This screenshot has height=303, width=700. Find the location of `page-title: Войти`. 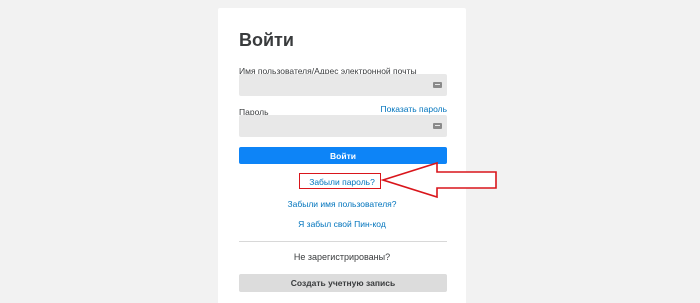

page-title: Войти is located at coordinates (266, 40).